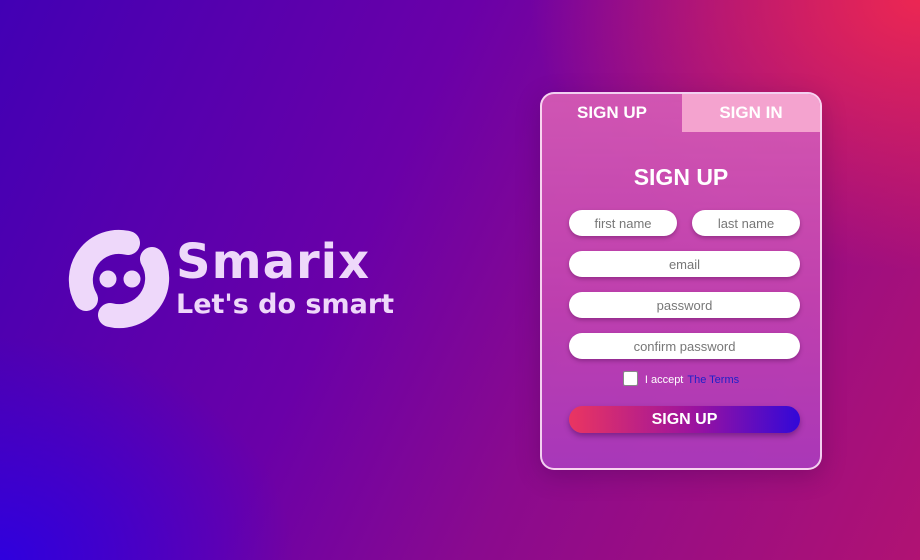 Image resolution: width=920 pixels, height=560 pixels. Describe the element at coordinates (751, 113) in the screenshot. I see `tab-sign-in: SIGN IN` at that location.